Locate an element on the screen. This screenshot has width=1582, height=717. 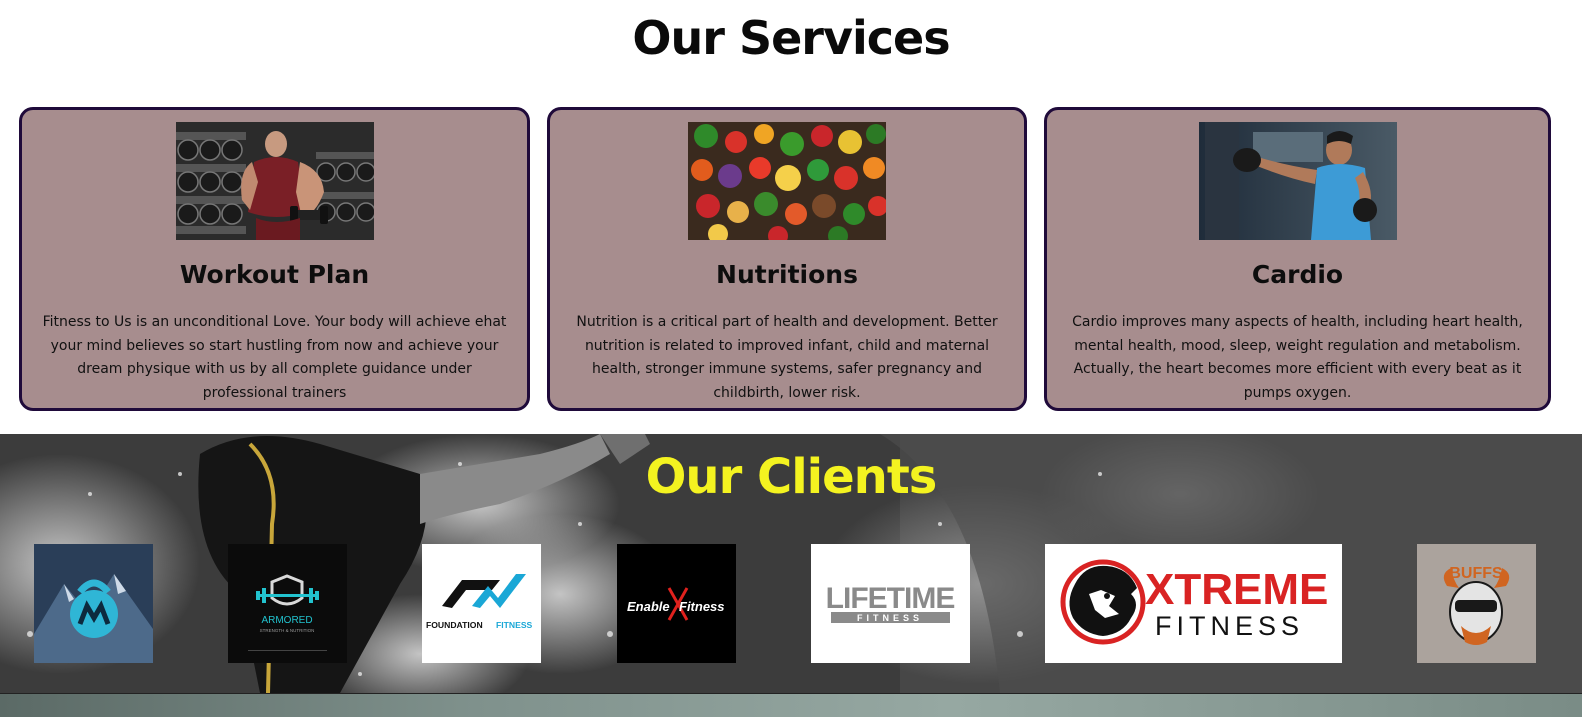
service-card-title: Cardio is located at coordinates (1297, 274).